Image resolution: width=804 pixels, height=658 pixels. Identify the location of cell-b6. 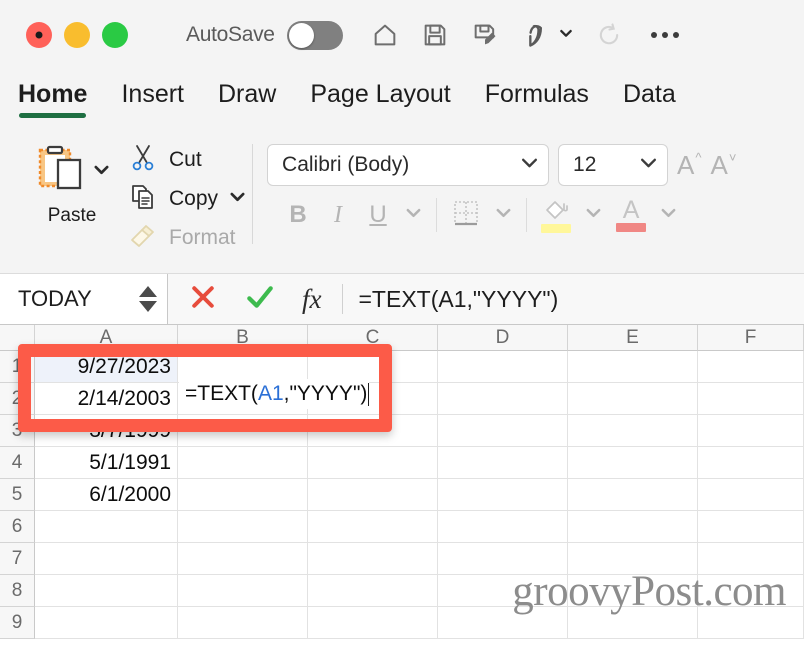
(243, 527).